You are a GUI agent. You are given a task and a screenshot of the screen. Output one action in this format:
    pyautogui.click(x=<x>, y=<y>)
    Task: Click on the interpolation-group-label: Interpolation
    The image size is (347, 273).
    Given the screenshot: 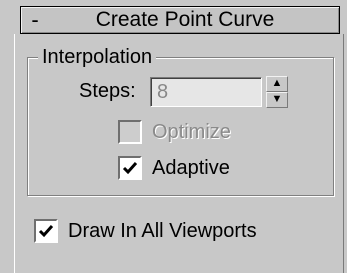 What is the action you would take?
    pyautogui.click(x=97, y=57)
    